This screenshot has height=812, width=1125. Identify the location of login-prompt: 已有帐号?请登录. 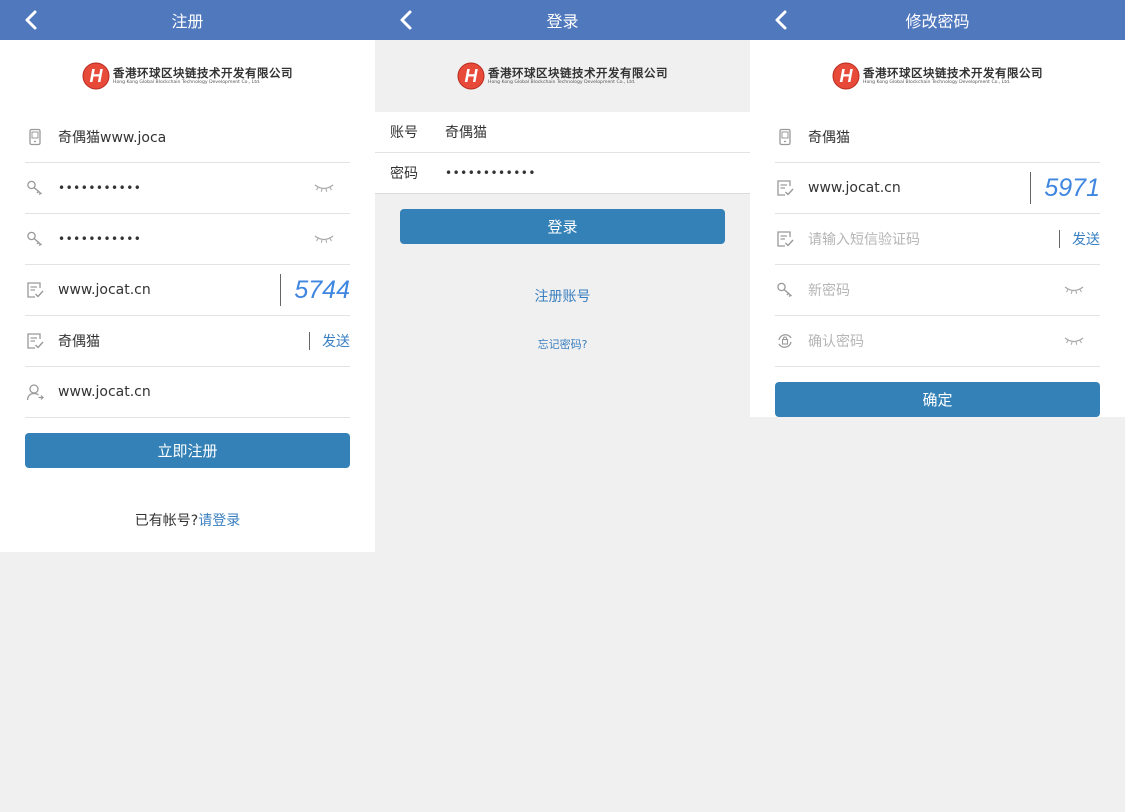
(187, 520).